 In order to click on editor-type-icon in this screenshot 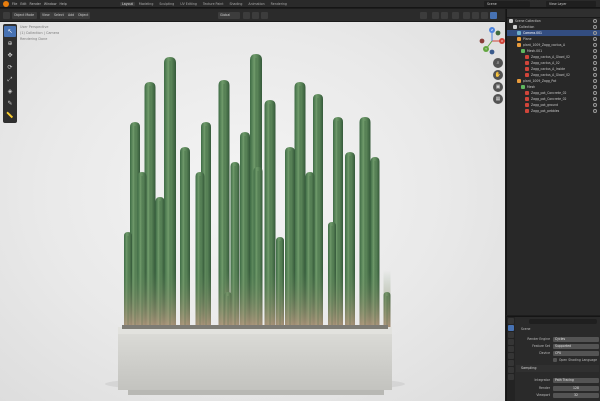, I will do `click(6, 15)`.